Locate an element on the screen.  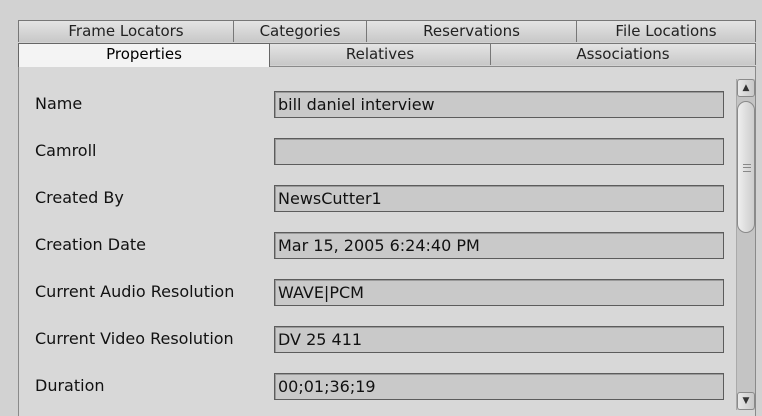
video-resolution-field: DV 25 411 is located at coordinates (499, 339).